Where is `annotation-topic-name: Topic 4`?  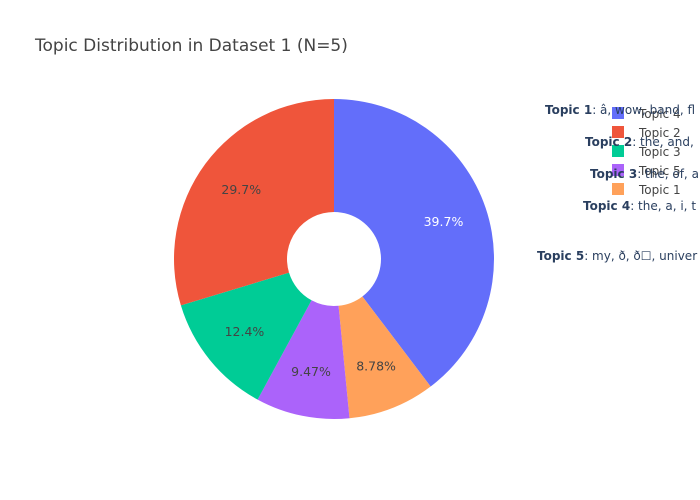
annotation-topic-name: Topic 4 is located at coordinates (606, 206).